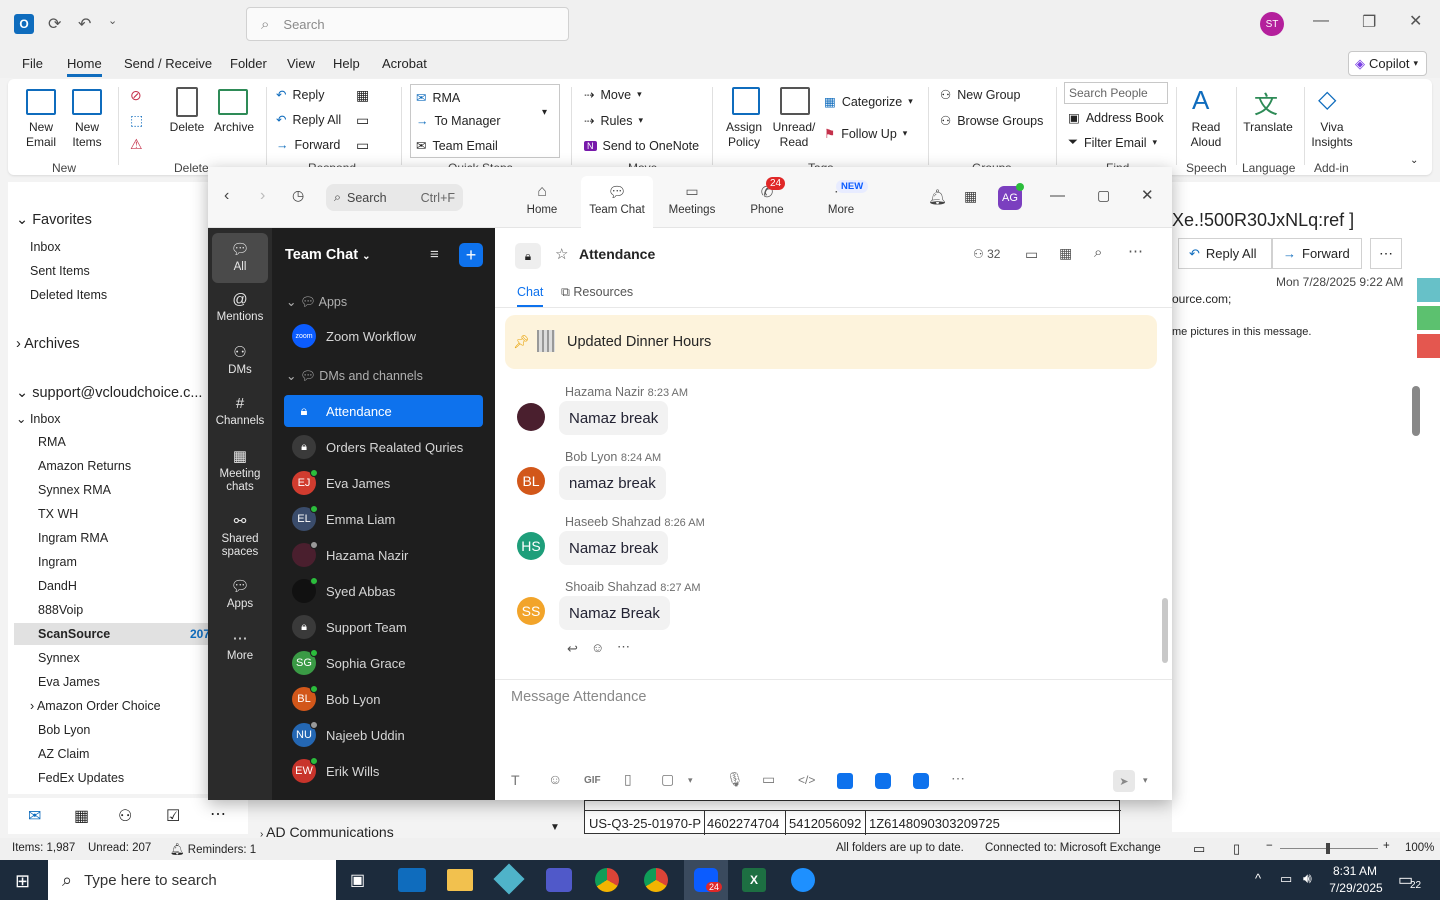 The width and height of the screenshot is (1440, 900). I want to click on reading-view-icon: ▯, so click(1236, 849).